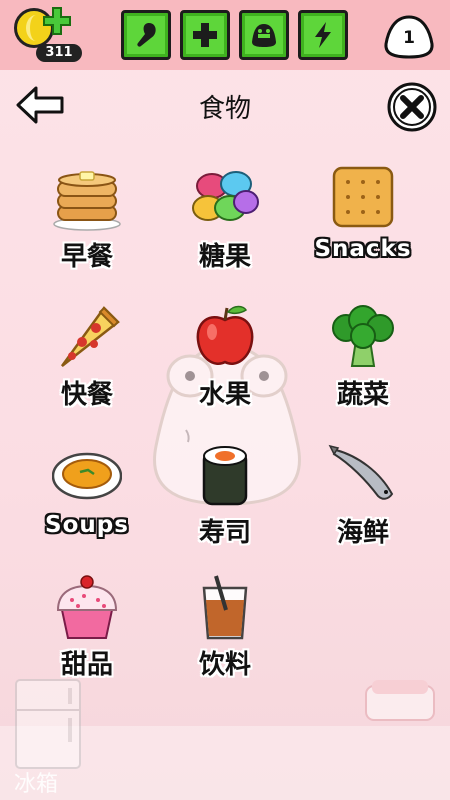 This screenshot has height=800, width=450. Describe the element at coordinates (224, 395) in the screenshot. I see `category-label: 水果` at that location.